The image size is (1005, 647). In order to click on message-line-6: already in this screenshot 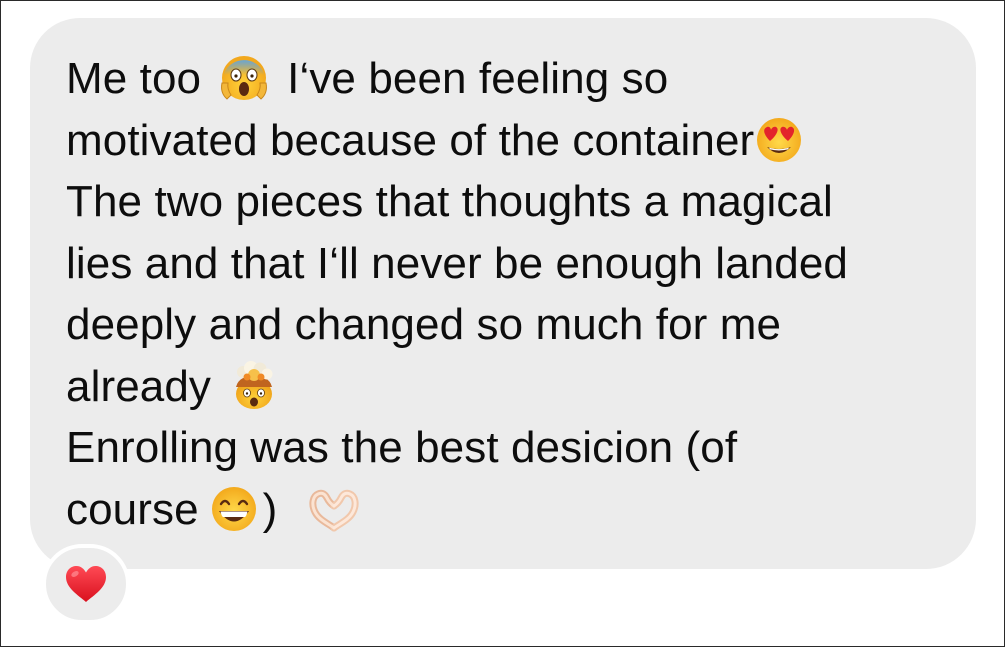, I will do `click(506, 387)`.